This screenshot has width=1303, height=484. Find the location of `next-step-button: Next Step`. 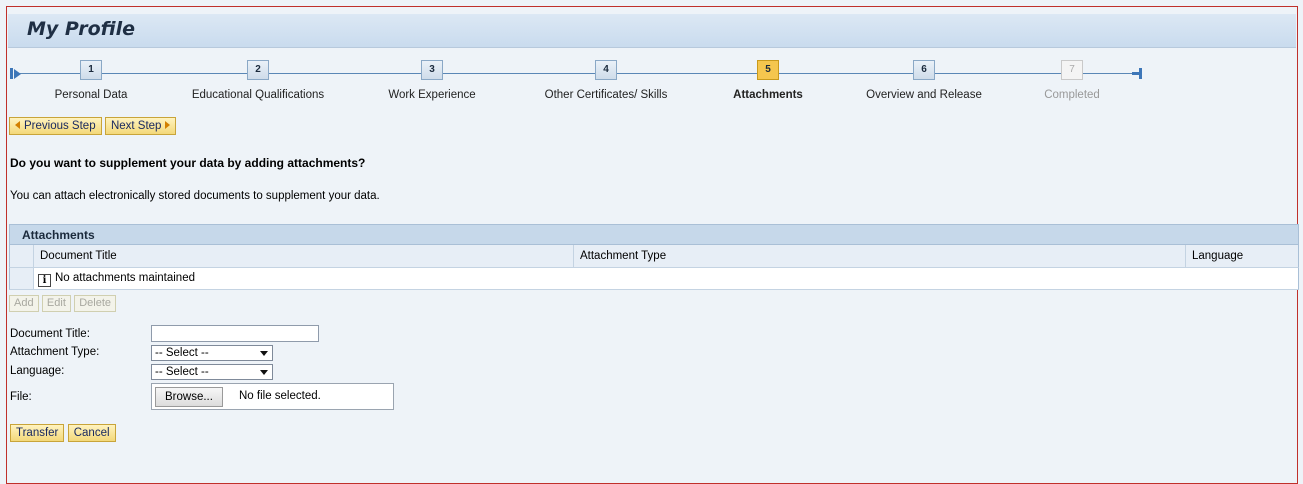

next-step-button: Next Step is located at coordinates (140, 126).